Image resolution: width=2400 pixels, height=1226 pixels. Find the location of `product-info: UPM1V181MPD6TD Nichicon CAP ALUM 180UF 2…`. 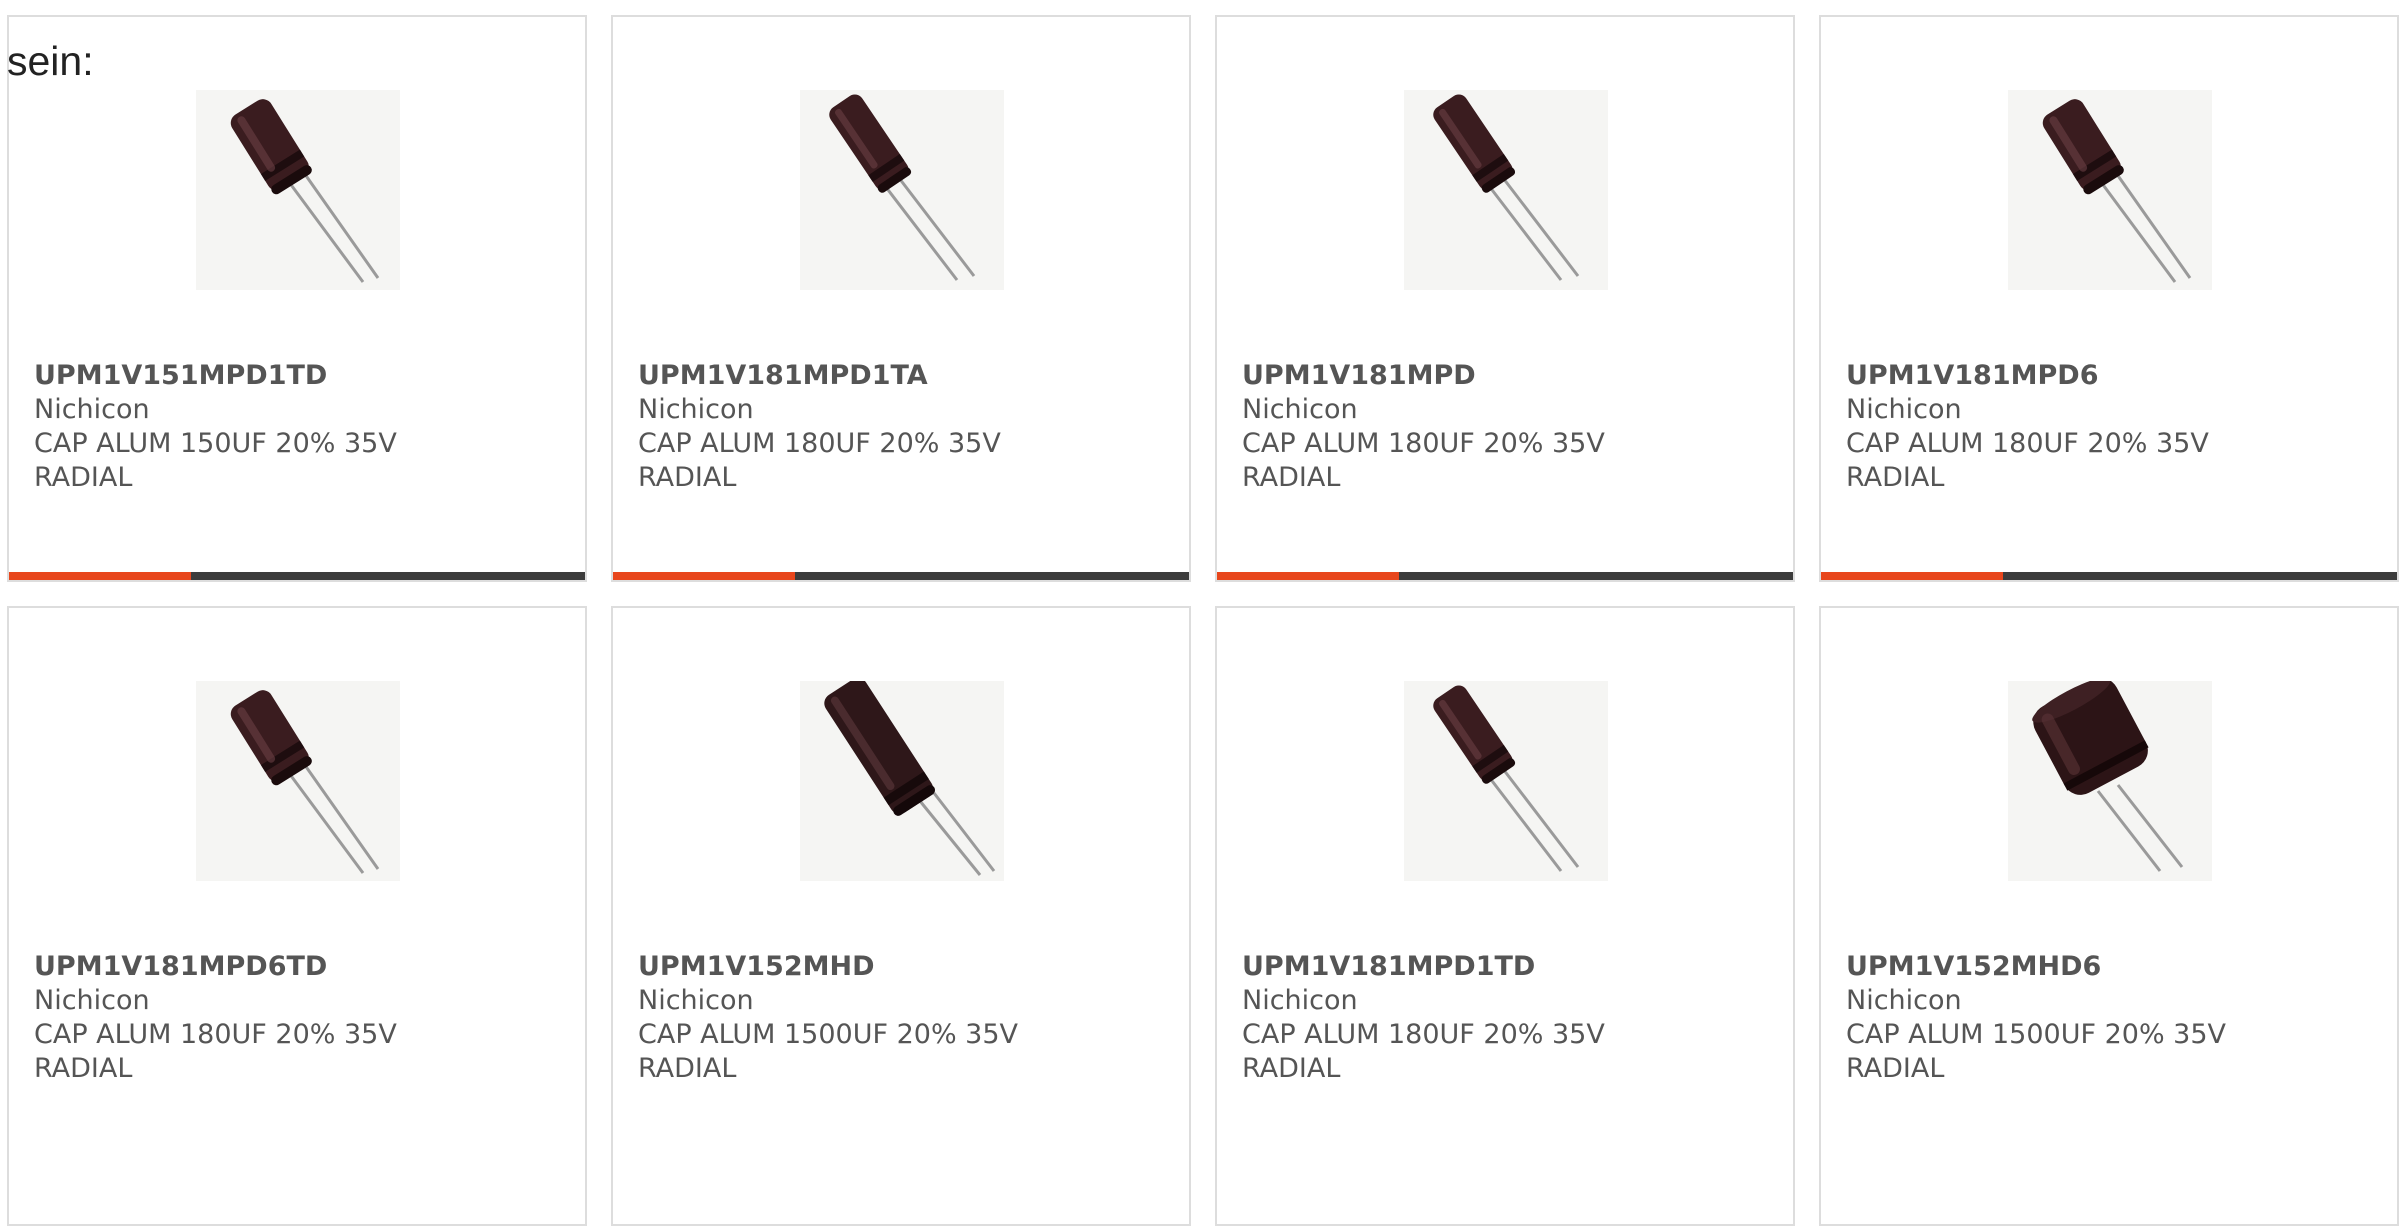

product-info: UPM1V181MPD6TD Nichicon CAP ALUM 180UF 2… is located at coordinates (299, 1018).